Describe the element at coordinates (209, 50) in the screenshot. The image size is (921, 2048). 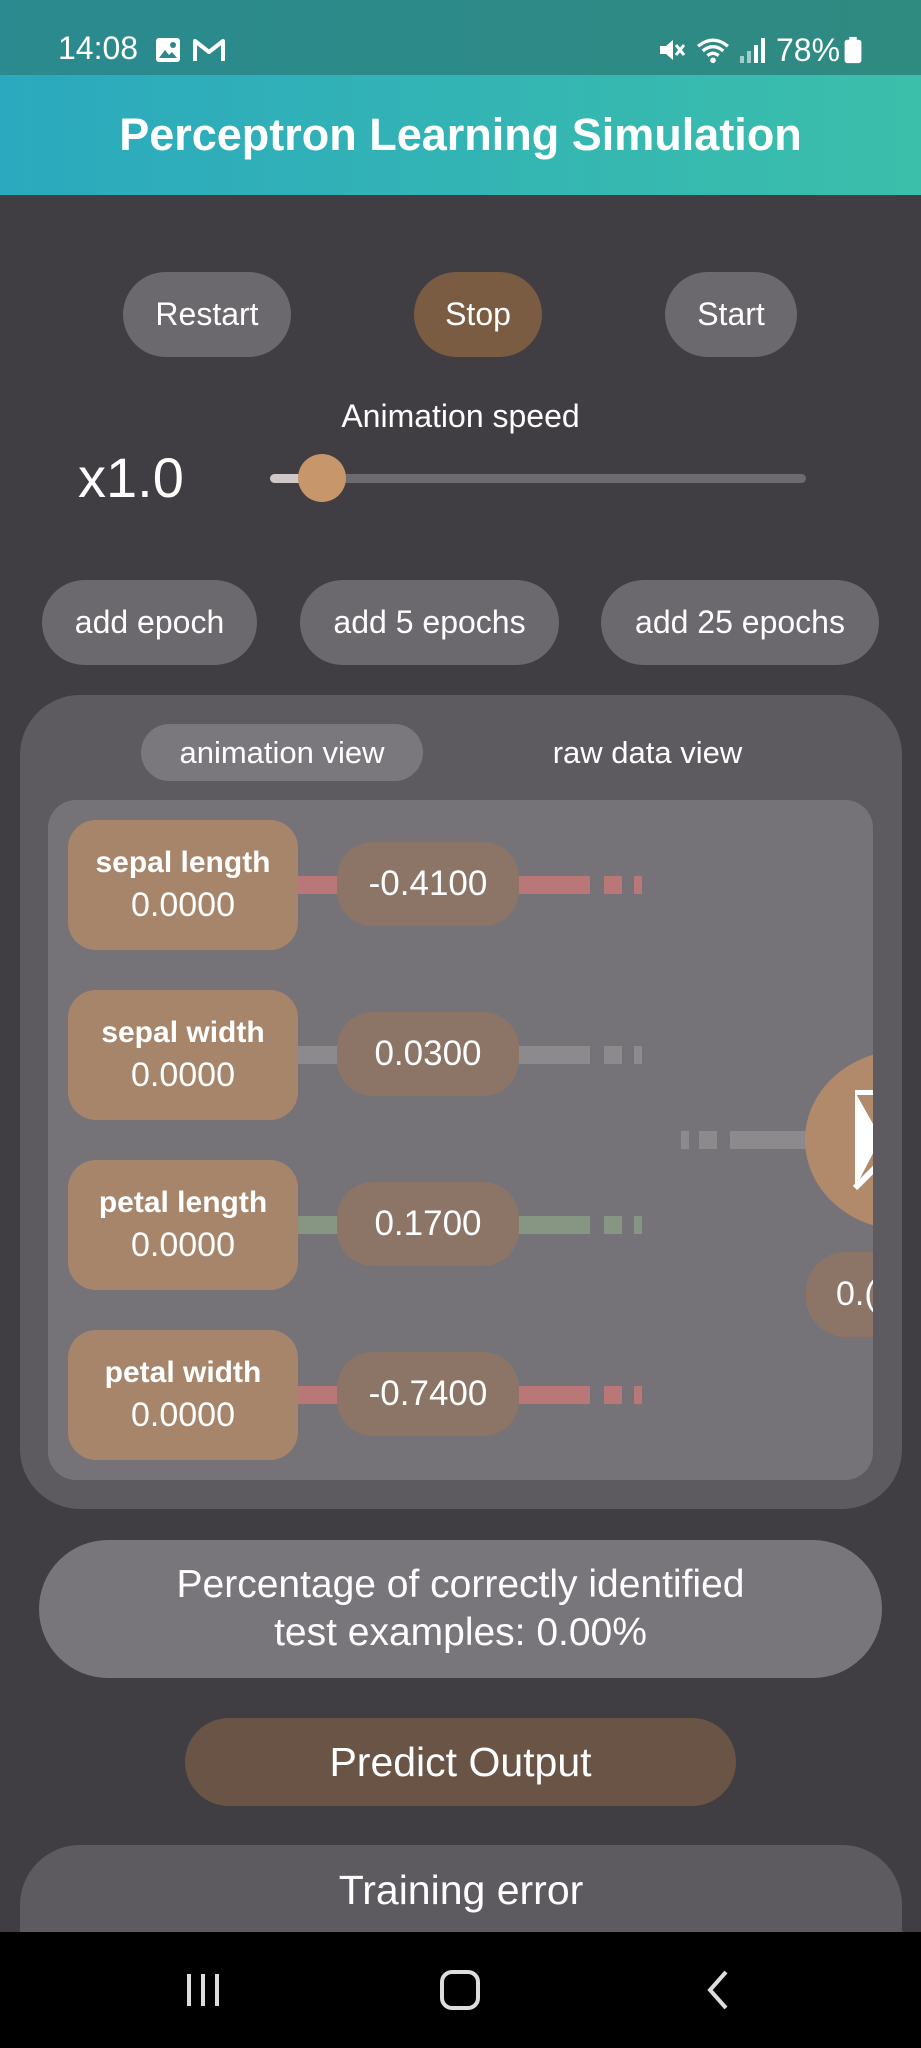
I see `gmail-icon` at that location.